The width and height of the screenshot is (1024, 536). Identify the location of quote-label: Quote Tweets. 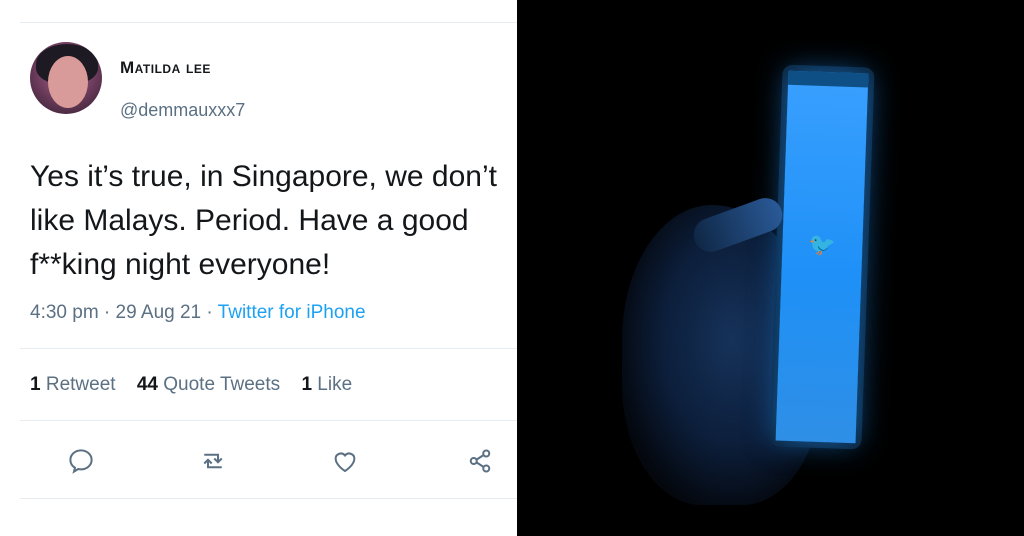
(222, 384).